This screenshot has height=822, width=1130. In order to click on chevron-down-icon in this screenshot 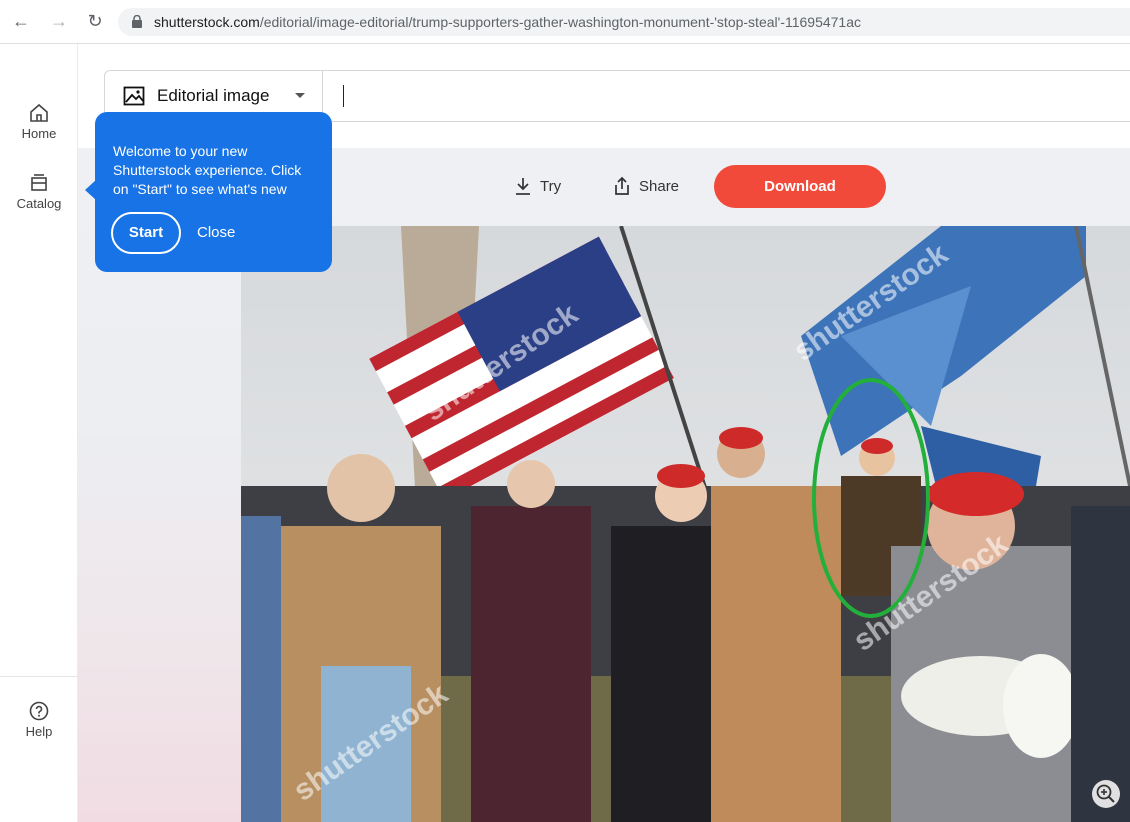, I will do `click(300, 95)`.